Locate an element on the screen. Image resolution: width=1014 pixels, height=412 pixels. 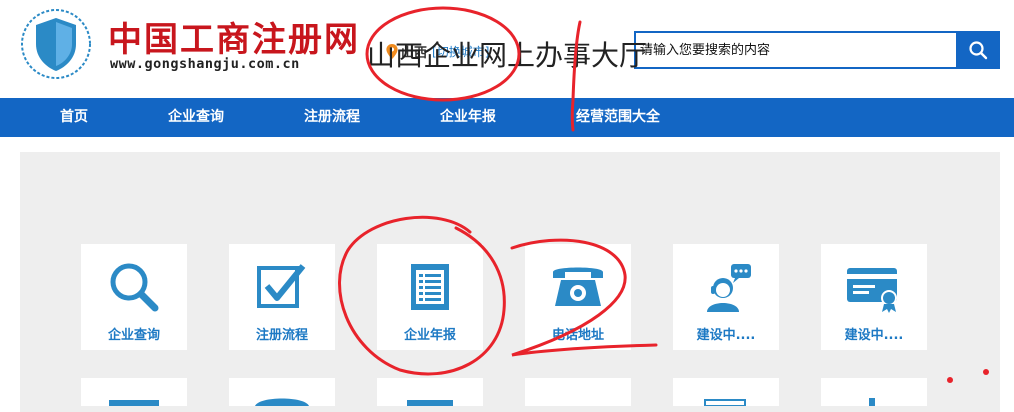
nav-item-home: 首页 is located at coordinates (74, 117).